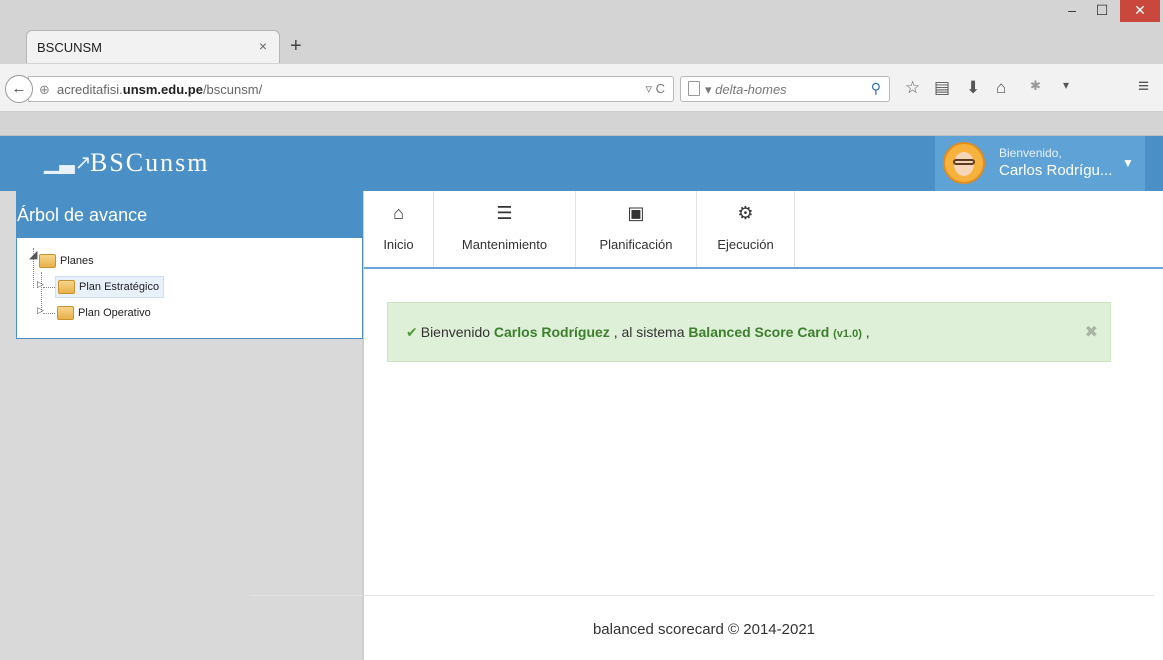  Describe the element at coordinates (70, 47) in the screenshot. I see `tab-title: BSCUNSM` at that location.